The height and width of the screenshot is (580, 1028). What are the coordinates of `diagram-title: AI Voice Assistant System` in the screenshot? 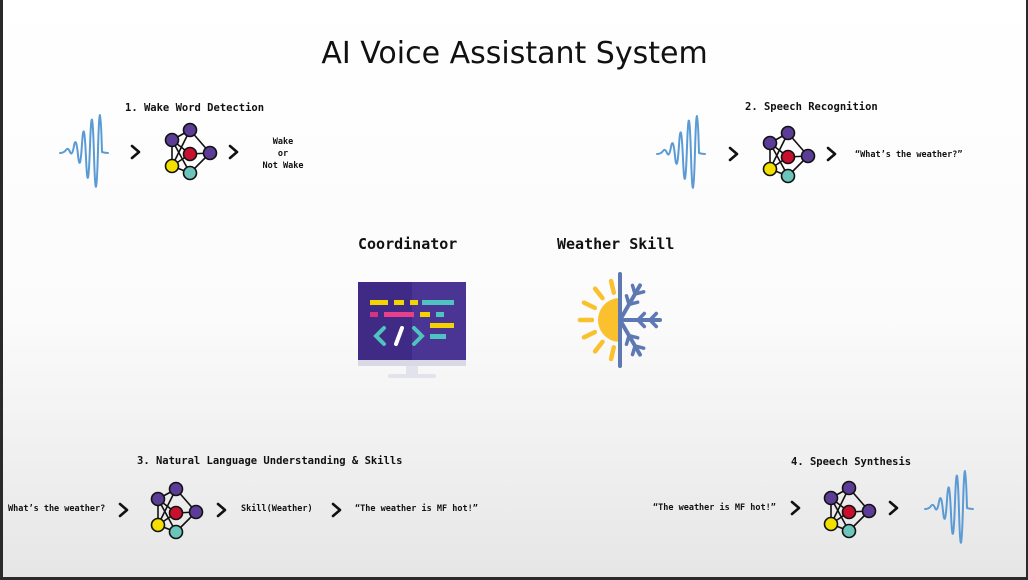 It's located at (514, 53).